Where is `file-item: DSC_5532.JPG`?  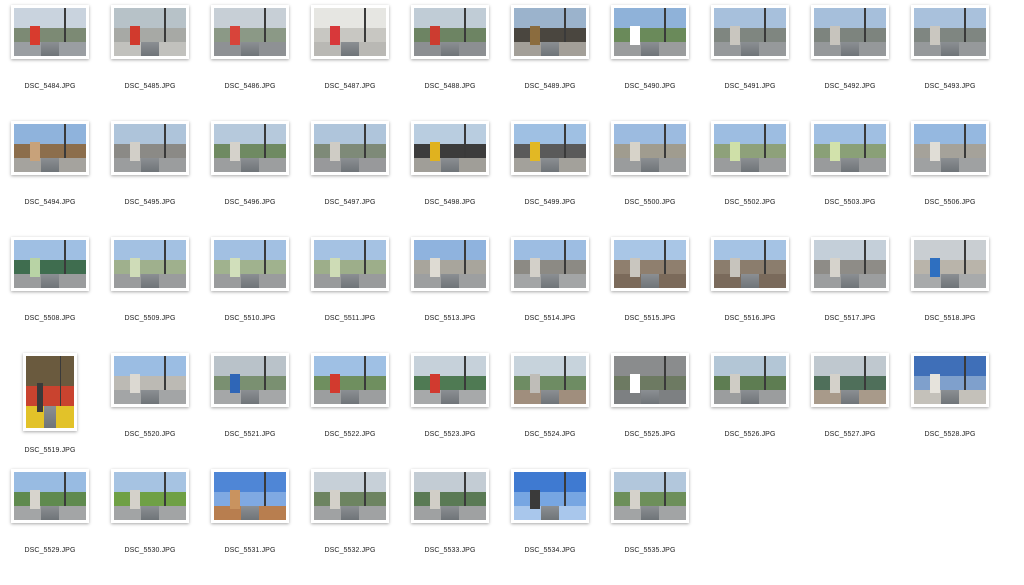 file-item: DSC_5532.JPG is located at coordinates (350, 527).